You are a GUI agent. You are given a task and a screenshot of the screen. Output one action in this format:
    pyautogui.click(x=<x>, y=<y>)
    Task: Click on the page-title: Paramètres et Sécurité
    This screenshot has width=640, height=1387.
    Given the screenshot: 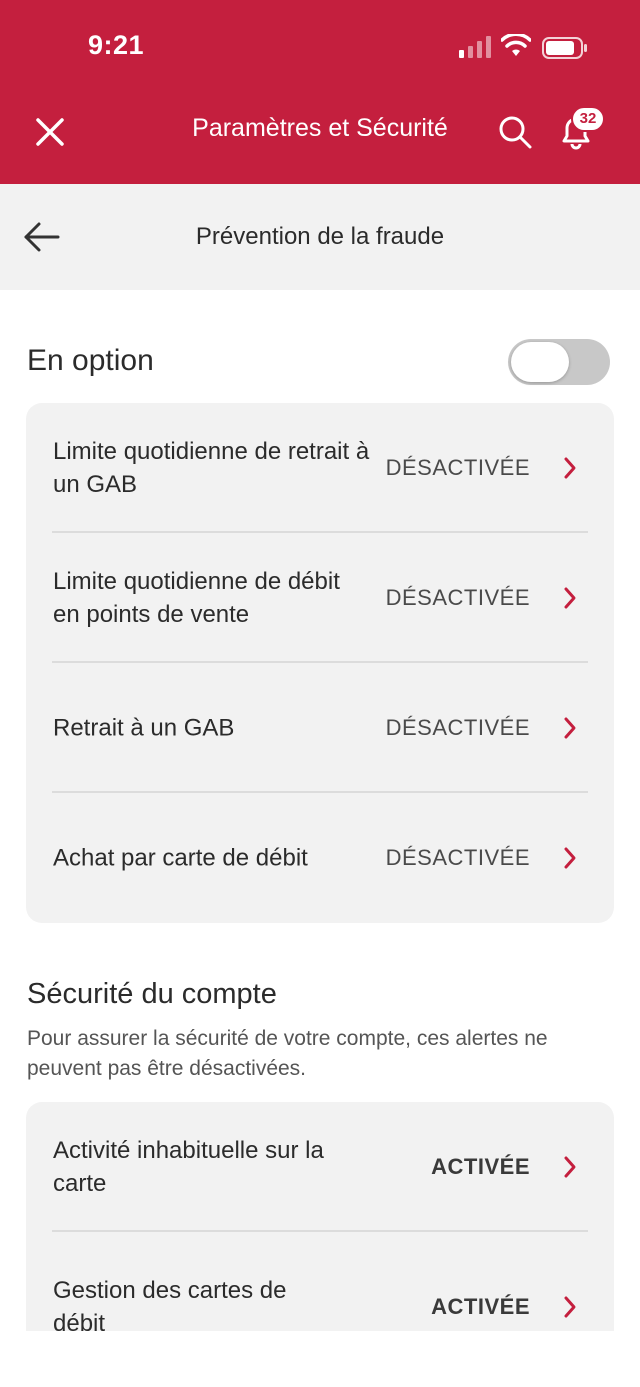 What is the action you would take?
    pyautogui.click(x=320, y=128)
    